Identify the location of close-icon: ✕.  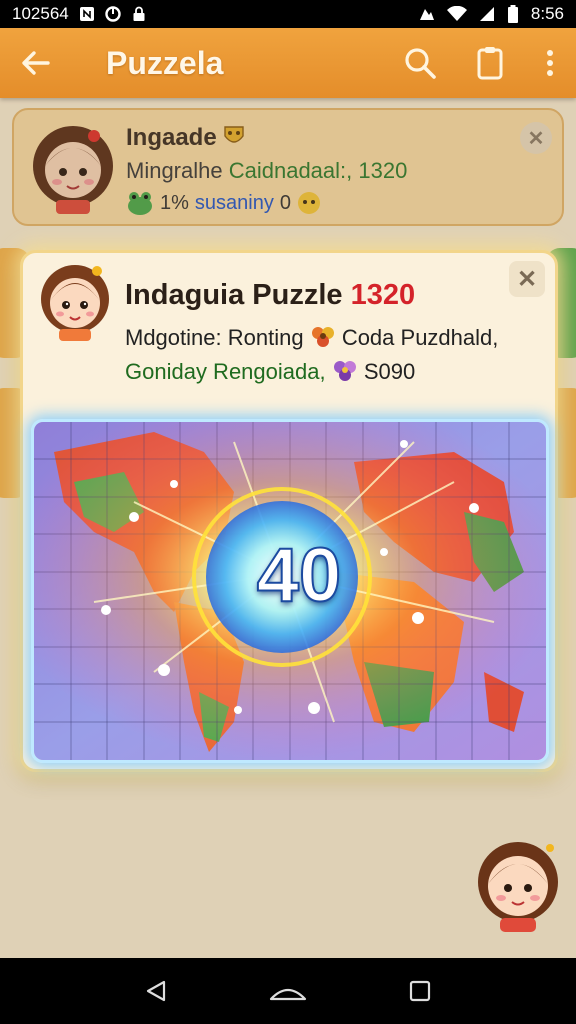
(527, 279).